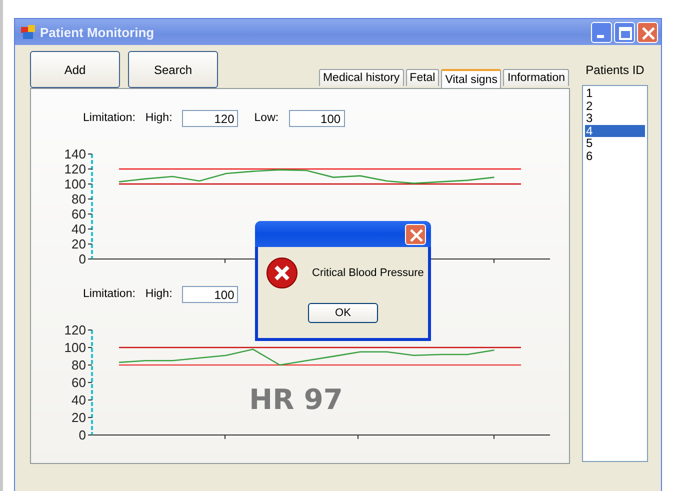 The height and width of the screenshot is (491, 678). Describe the element at coordinates (624, 32) in the screenshot. I see `maximize-button` at that location.